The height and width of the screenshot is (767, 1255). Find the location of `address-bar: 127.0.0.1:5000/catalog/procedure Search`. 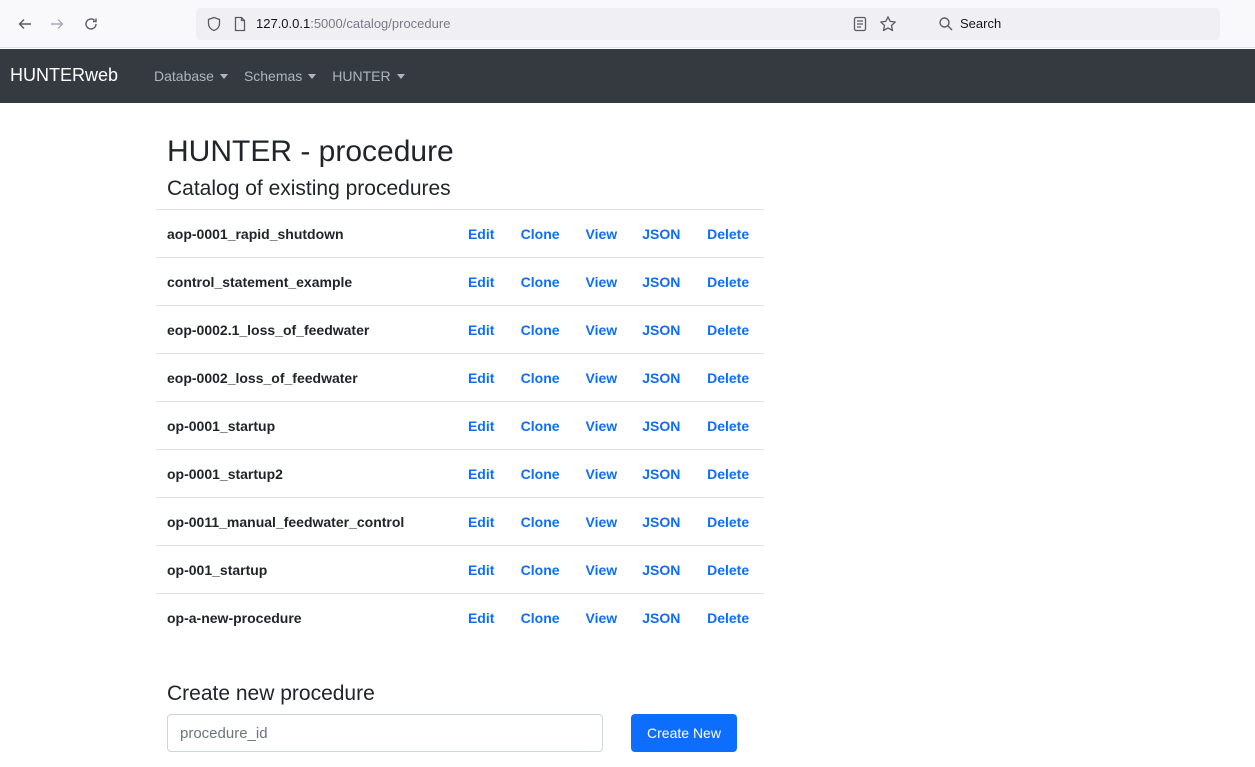

address-bar: 127.0.0.1:5000/catalog/procedure Search is located at coordinates (708, 24).